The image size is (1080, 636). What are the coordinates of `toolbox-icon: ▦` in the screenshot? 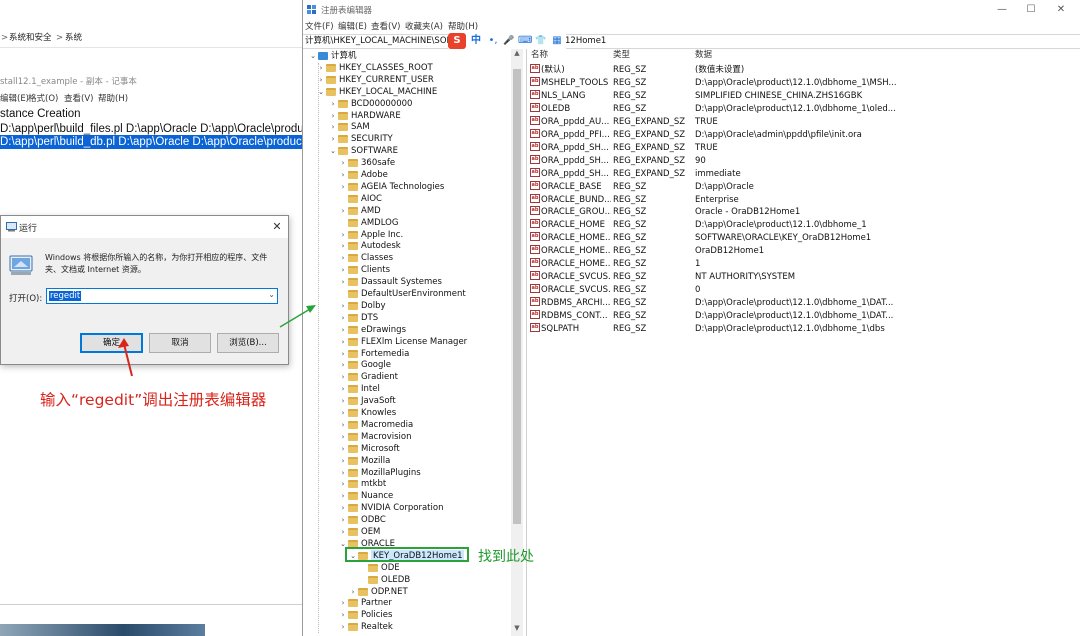 It's located at (557, 41).